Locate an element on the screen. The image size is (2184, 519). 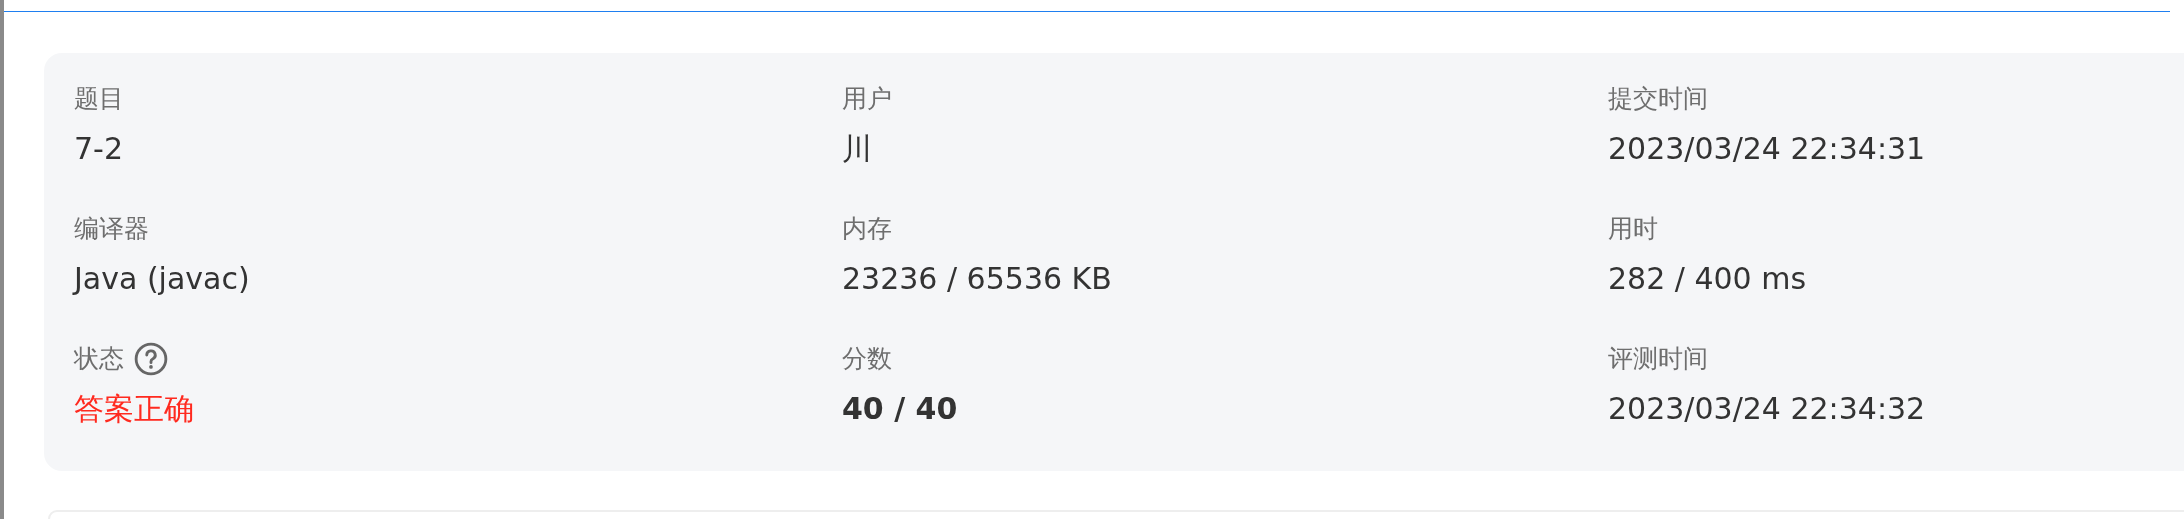
field-value: 23236 / 65536 KB is located at coordinates (977, 279).